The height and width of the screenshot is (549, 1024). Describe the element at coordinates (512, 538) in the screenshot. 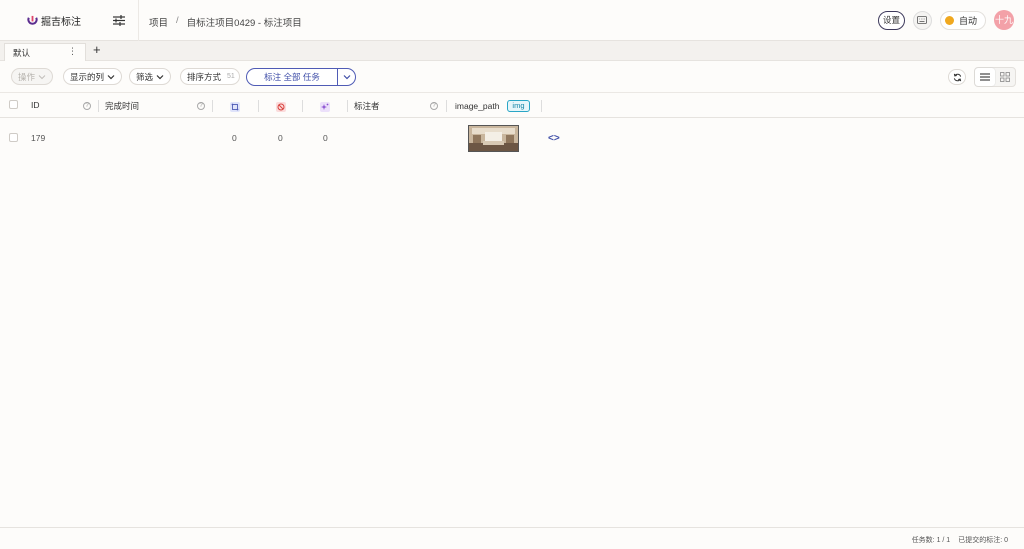

I see `status-footer: 任务数: 1 / 1 已提交的标注: 0` at that location.